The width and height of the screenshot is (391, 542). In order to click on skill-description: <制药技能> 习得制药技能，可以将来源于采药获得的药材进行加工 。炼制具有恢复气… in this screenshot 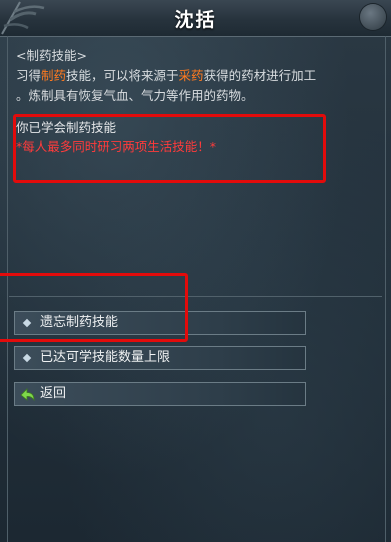, I will do `click(191, 76)`.